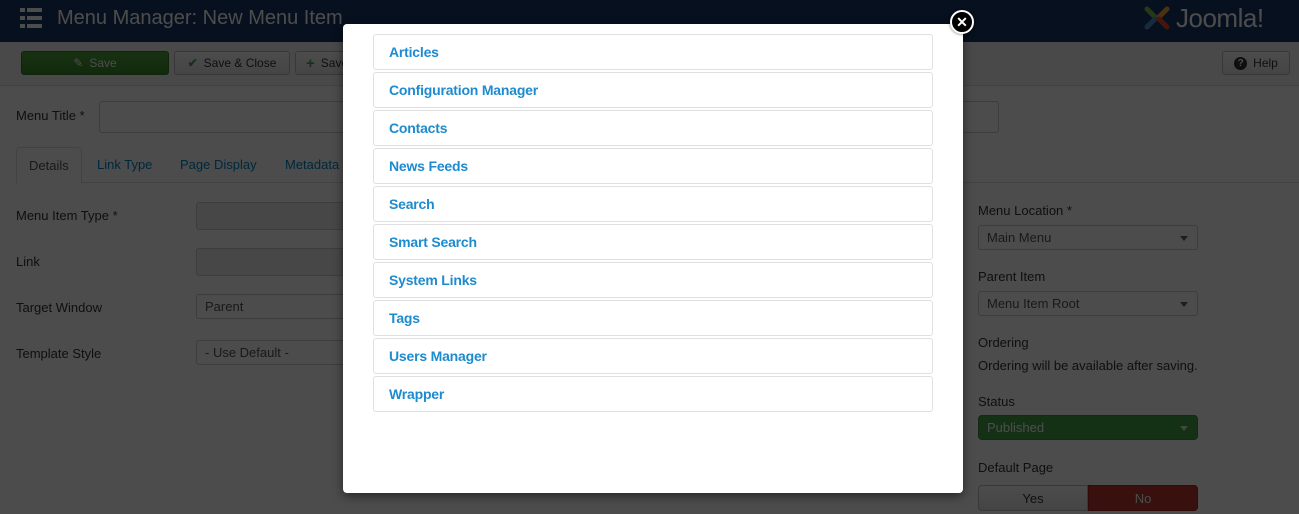 The height and width of the screenshot is (514, 1299). I want to click on menu-type-news-feeds: News Feeds, so click(653, 166).